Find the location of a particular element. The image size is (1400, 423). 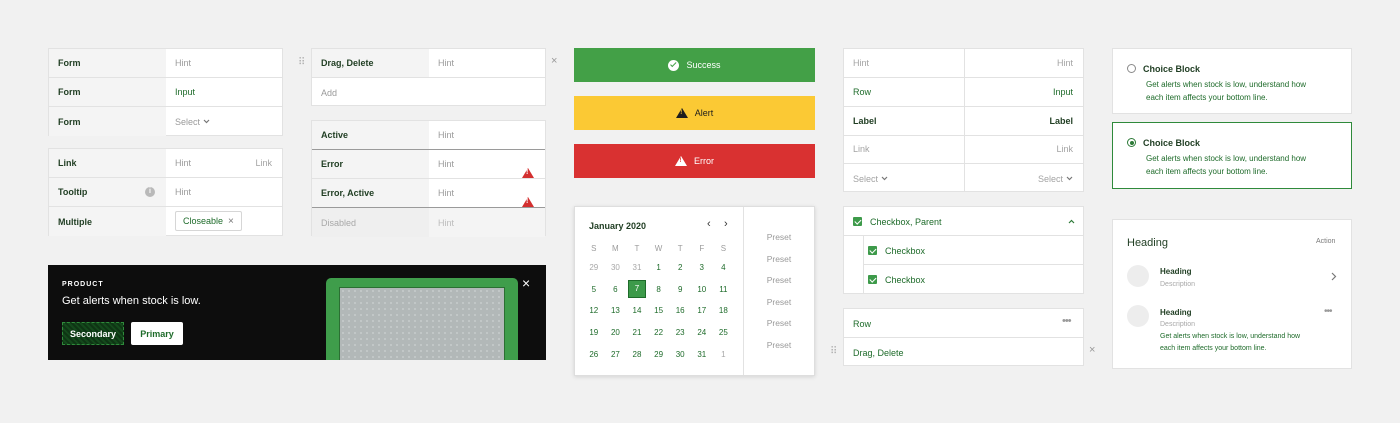

calendar-day: 14 is located at coordinates (637, 311).